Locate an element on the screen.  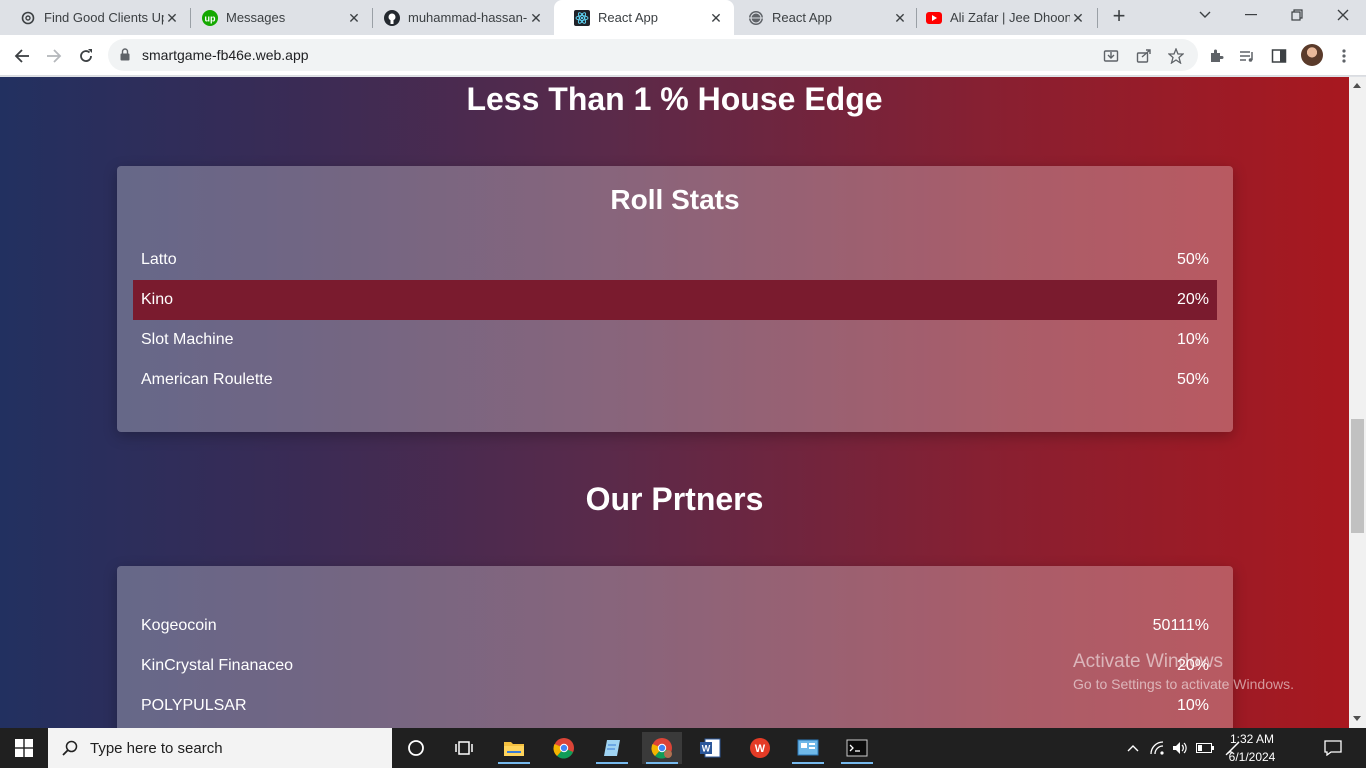
url-text: smartgame-fb46e.web.app is located at coordinates (225, 55).